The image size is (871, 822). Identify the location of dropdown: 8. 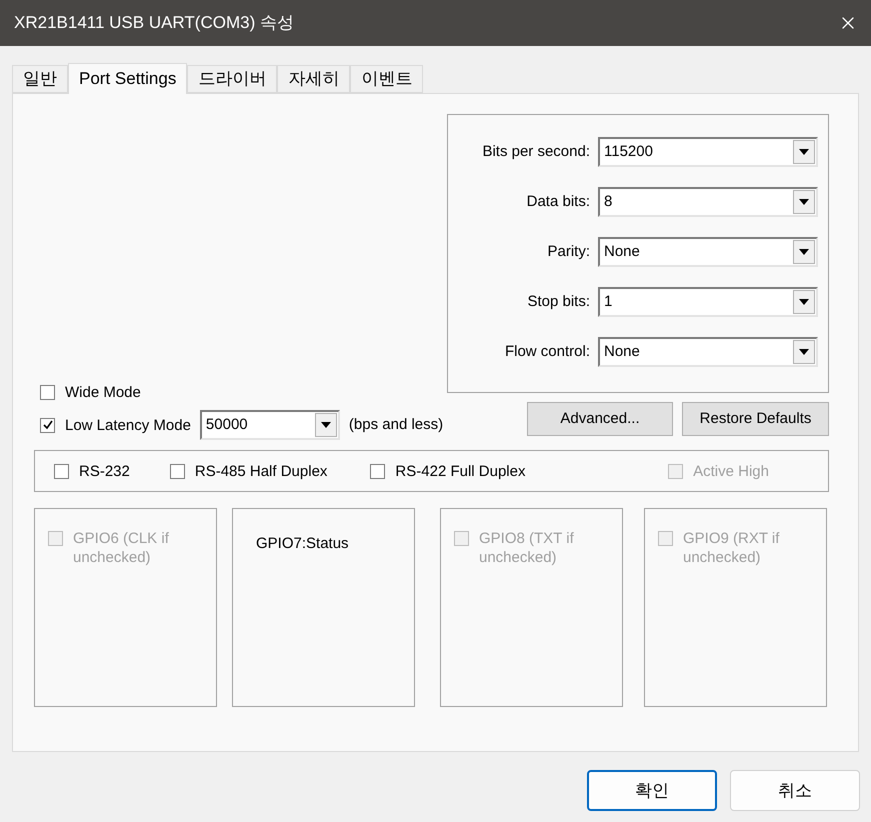
(708, 202).